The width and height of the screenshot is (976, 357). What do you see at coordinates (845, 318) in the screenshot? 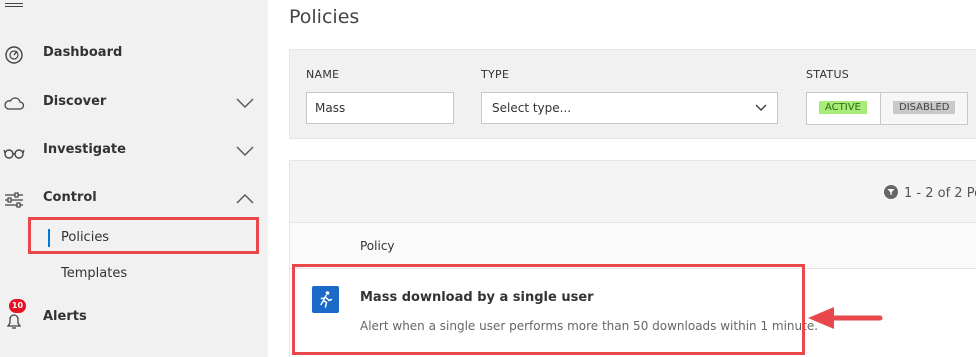
I see `annotation-arrow-icon` at bounding box center [845, 318].